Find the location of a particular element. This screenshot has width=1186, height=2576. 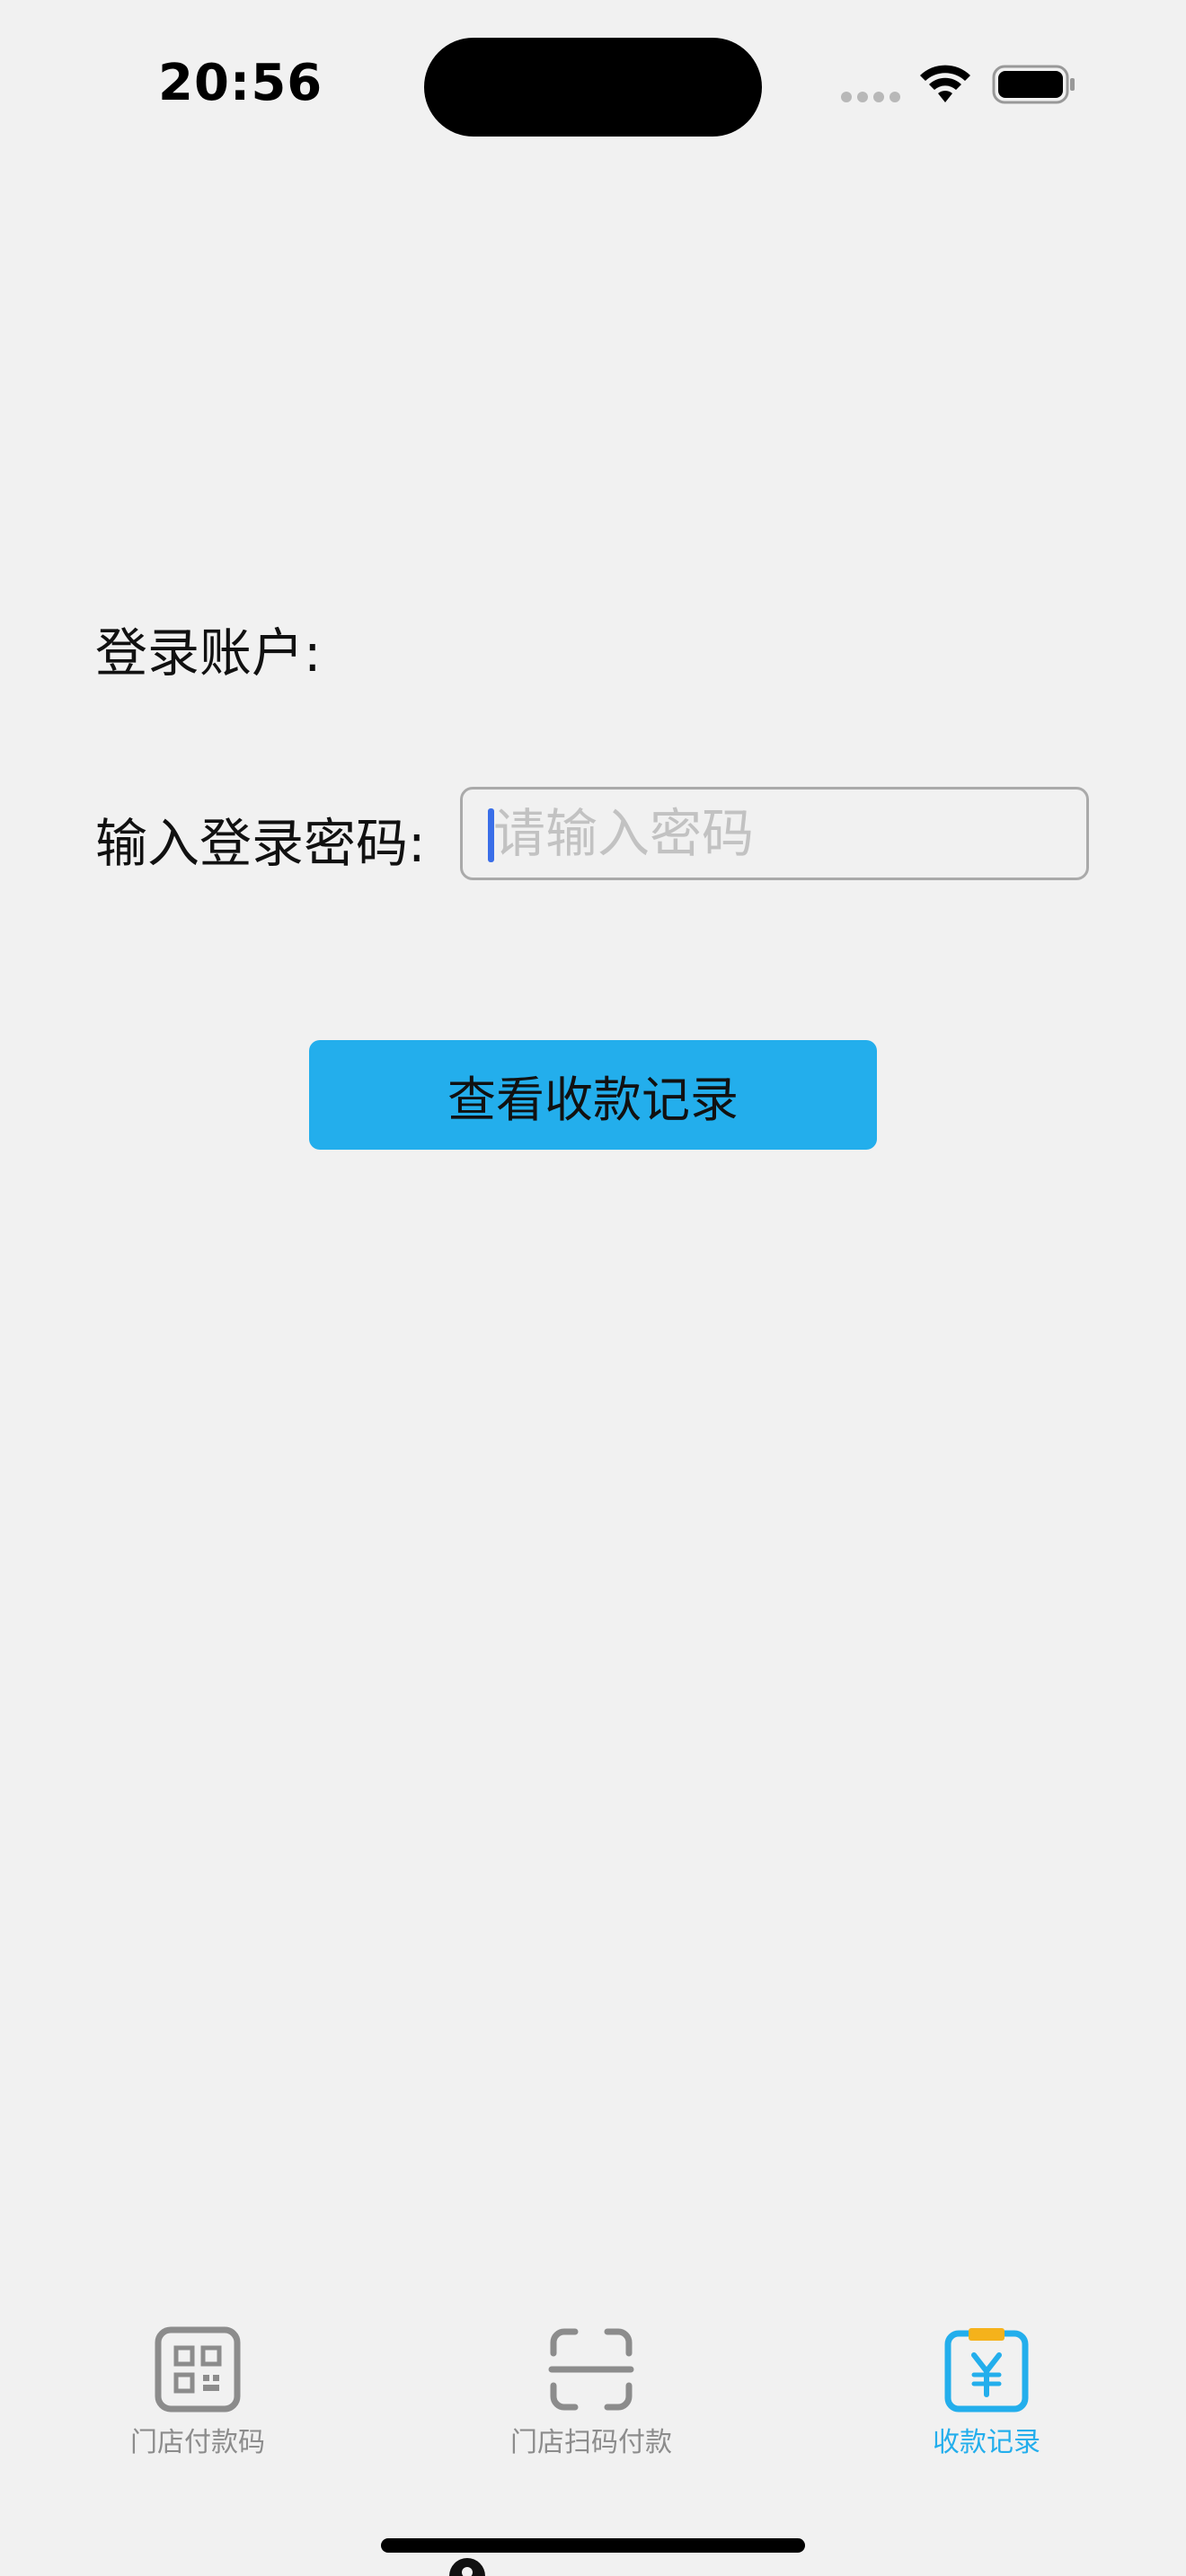

view-records-button: 查看收款记录 is located at coordinates (593, 1095).